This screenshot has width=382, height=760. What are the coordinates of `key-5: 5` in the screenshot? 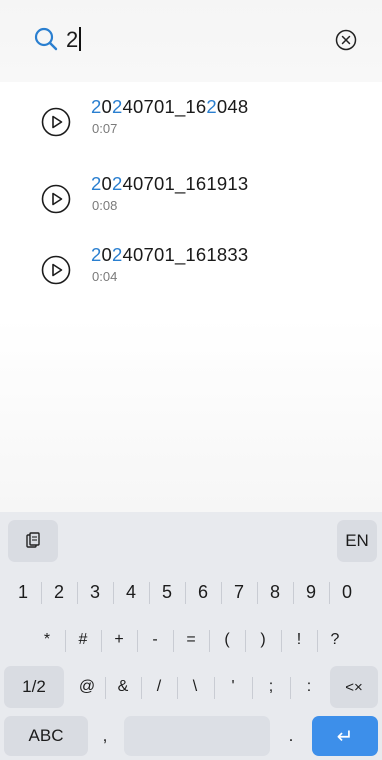 It's located at (167, 592).